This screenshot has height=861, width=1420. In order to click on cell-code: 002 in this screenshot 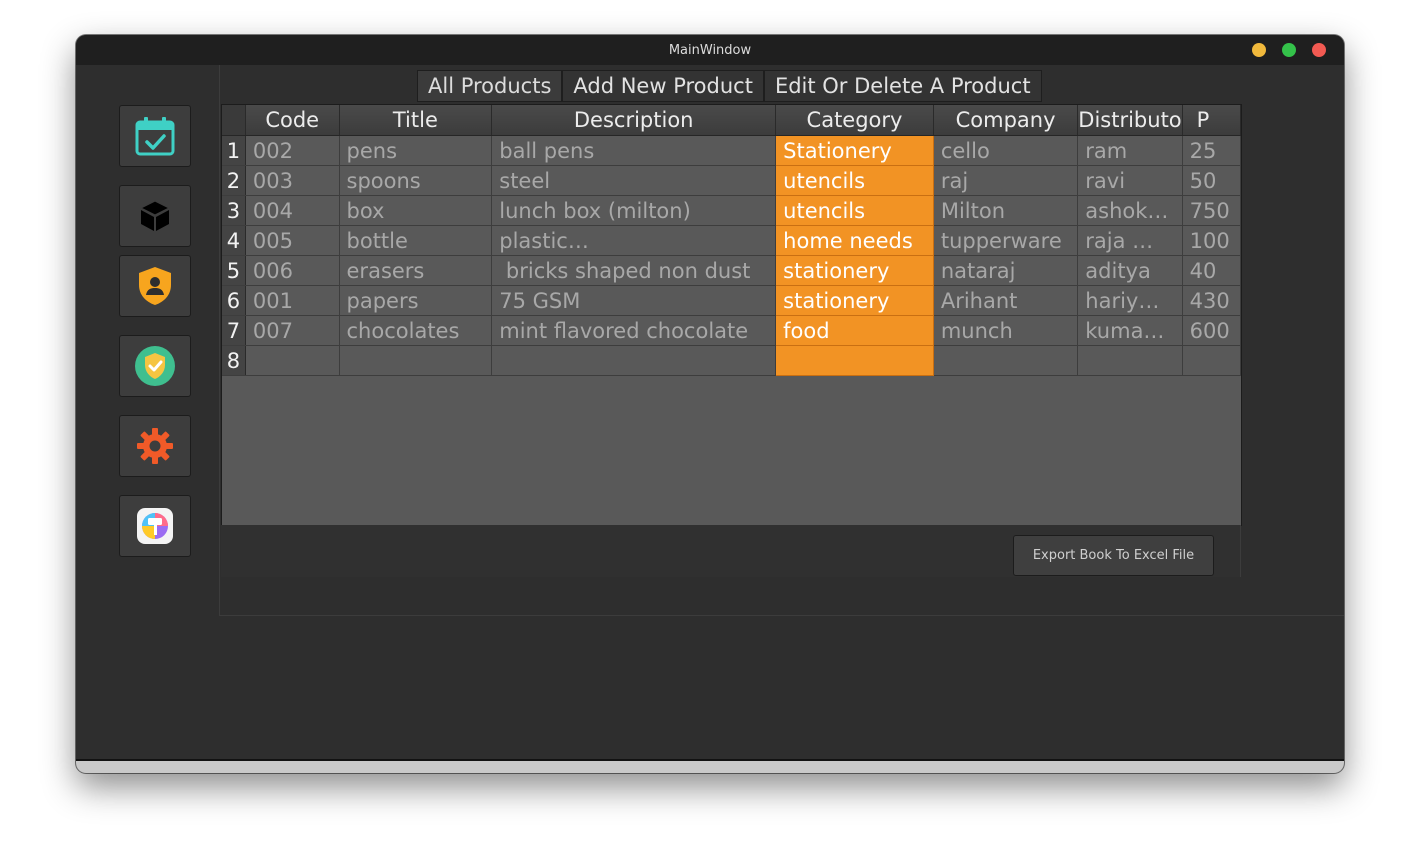, I will do `click(292, 150)`.